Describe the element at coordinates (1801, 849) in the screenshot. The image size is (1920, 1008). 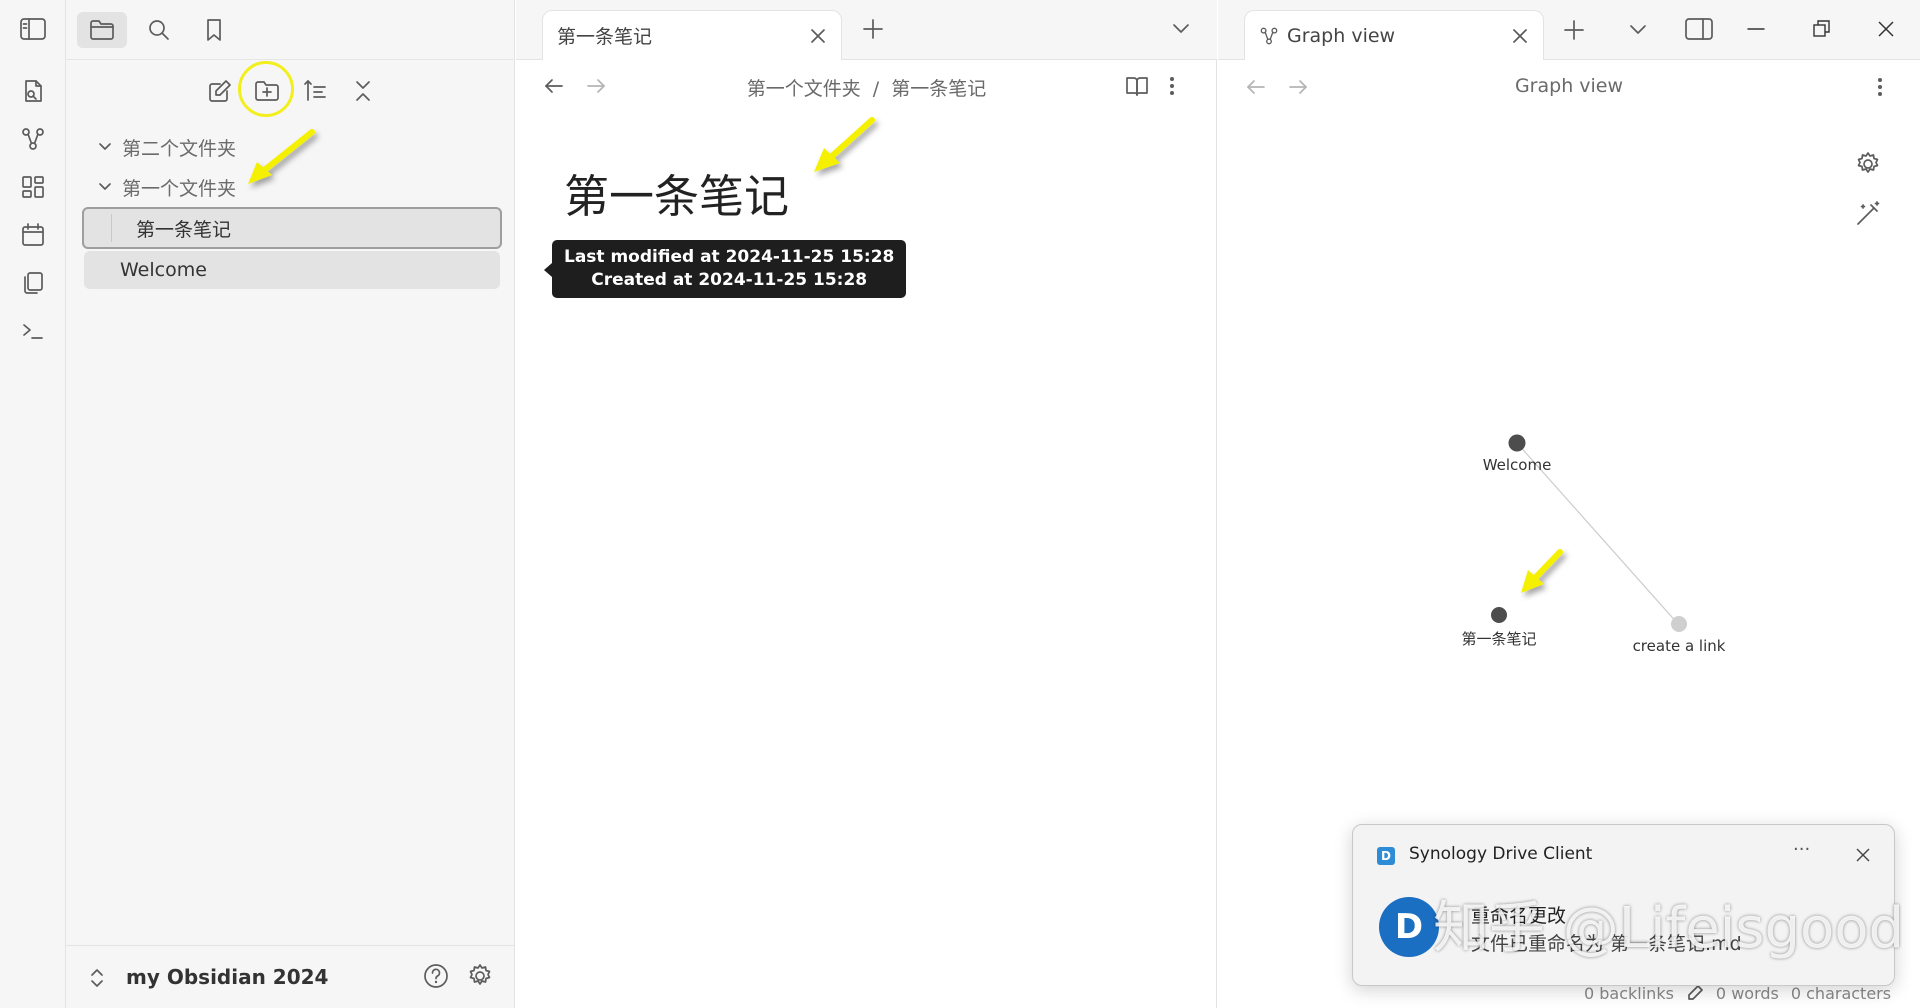
I see `toast-more-button: ···` at that location.